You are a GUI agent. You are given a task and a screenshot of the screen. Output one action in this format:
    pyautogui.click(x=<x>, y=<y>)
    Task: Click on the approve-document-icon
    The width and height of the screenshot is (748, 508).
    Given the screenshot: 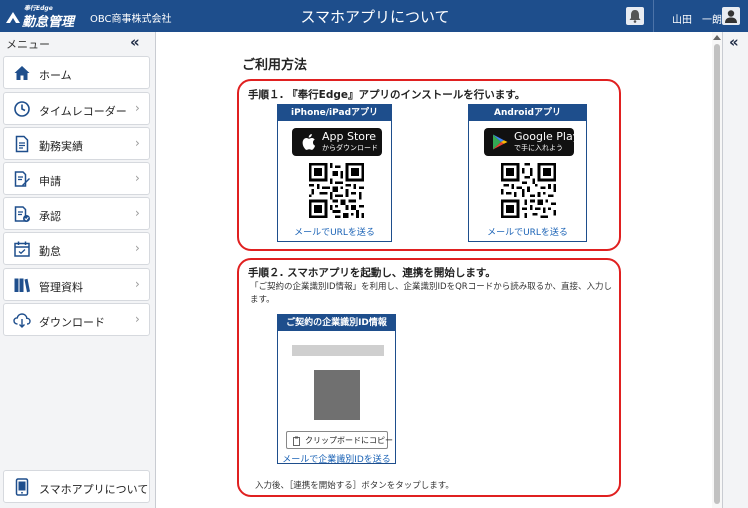 What is the action you would take?
    pyautogui.click(x=22, y=214)
    